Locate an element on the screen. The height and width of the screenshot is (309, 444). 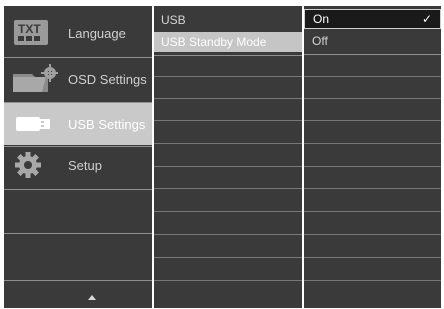
option-off: Off is located at coordinates (372, 41).